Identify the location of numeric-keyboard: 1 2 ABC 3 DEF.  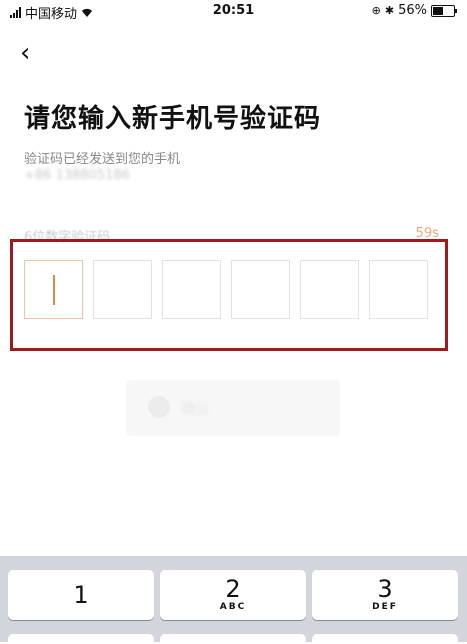
(233, 600).